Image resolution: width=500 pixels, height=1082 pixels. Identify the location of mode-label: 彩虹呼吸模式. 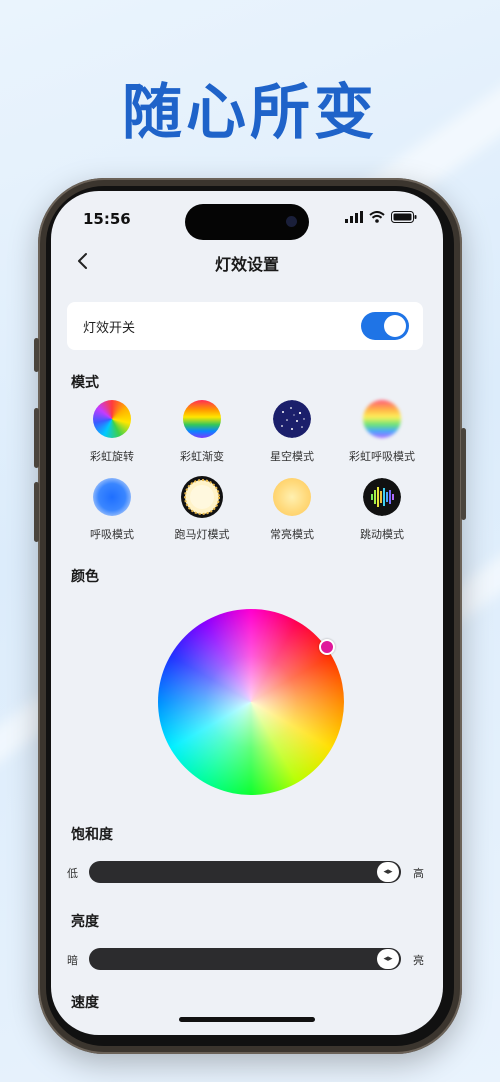
(382, 456).